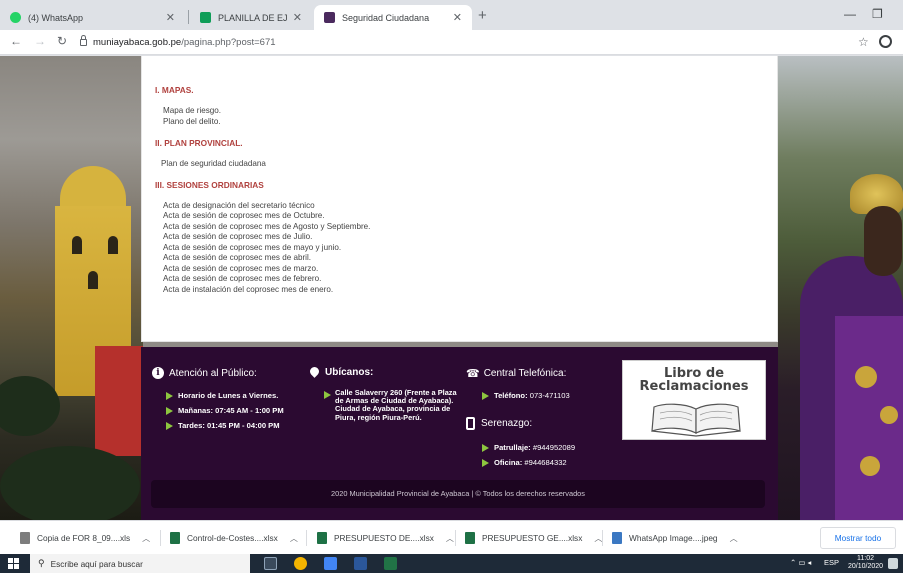 This screenshot has width=903, height=573. Describe the element at coordinates (223, 425) in the screenshot. I see `attention-item: Tardes: 01:45 PM - 04:00 PM` at that location.